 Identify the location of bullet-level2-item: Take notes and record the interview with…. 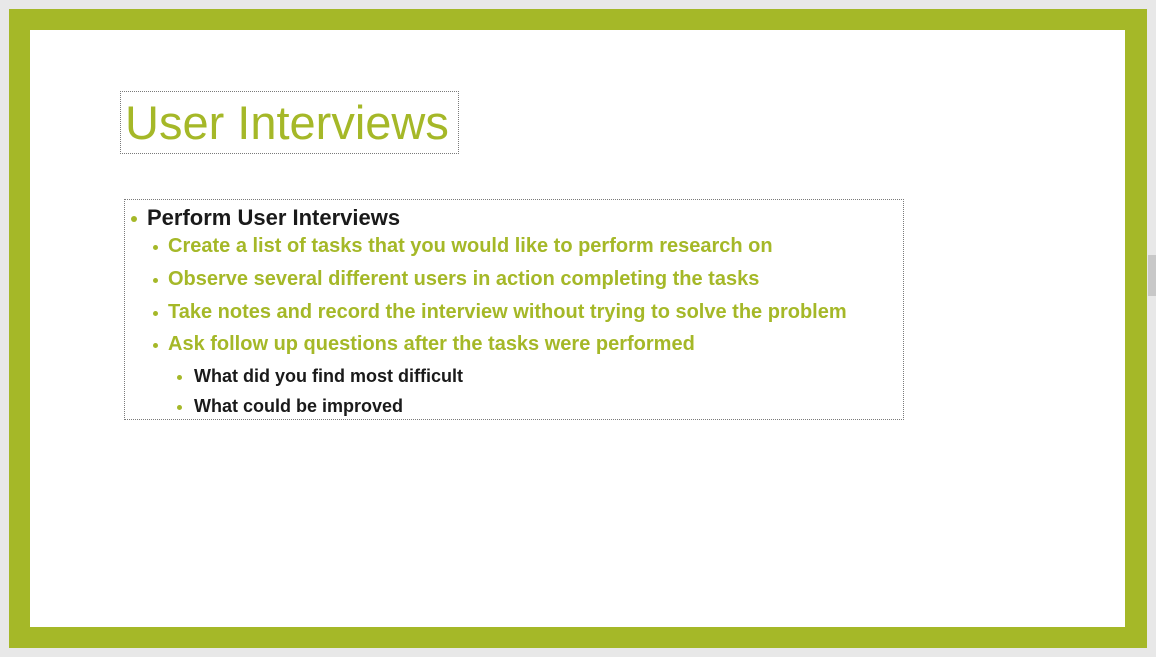
(507, 312).